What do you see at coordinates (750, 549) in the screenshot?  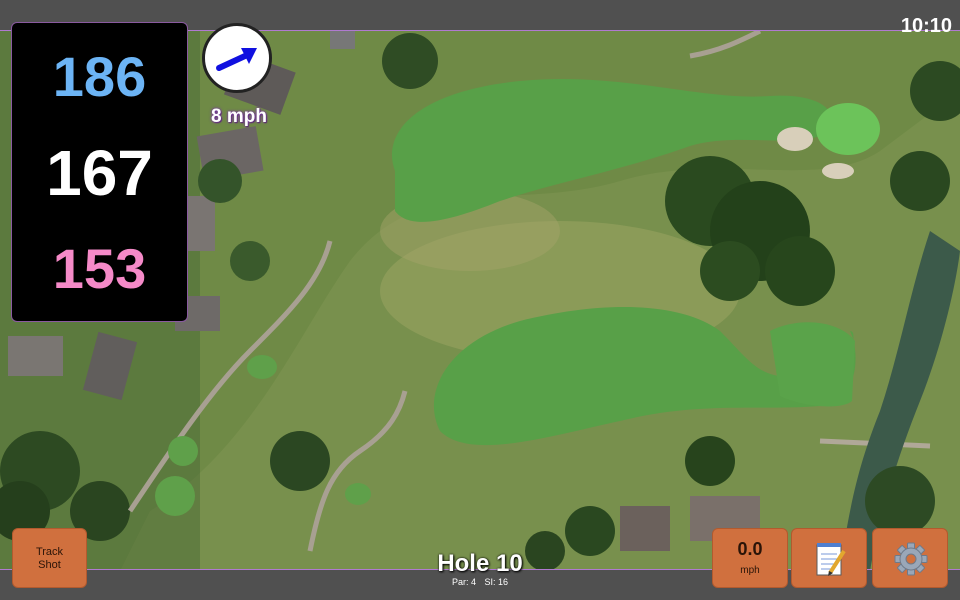 I see `wind-value: 0.0` at bounding box center [750, 549].